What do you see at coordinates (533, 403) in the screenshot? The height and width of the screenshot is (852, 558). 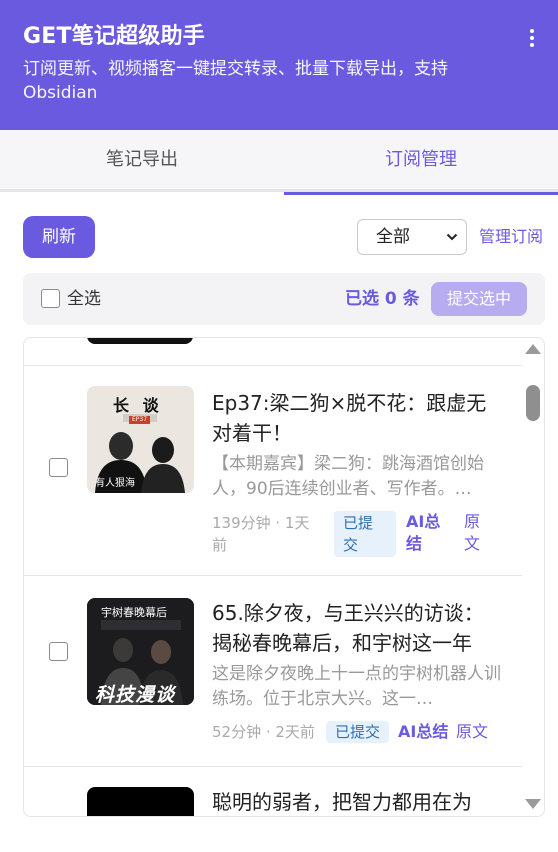 I see `scroll-handle` at bounding box center [533, 403].